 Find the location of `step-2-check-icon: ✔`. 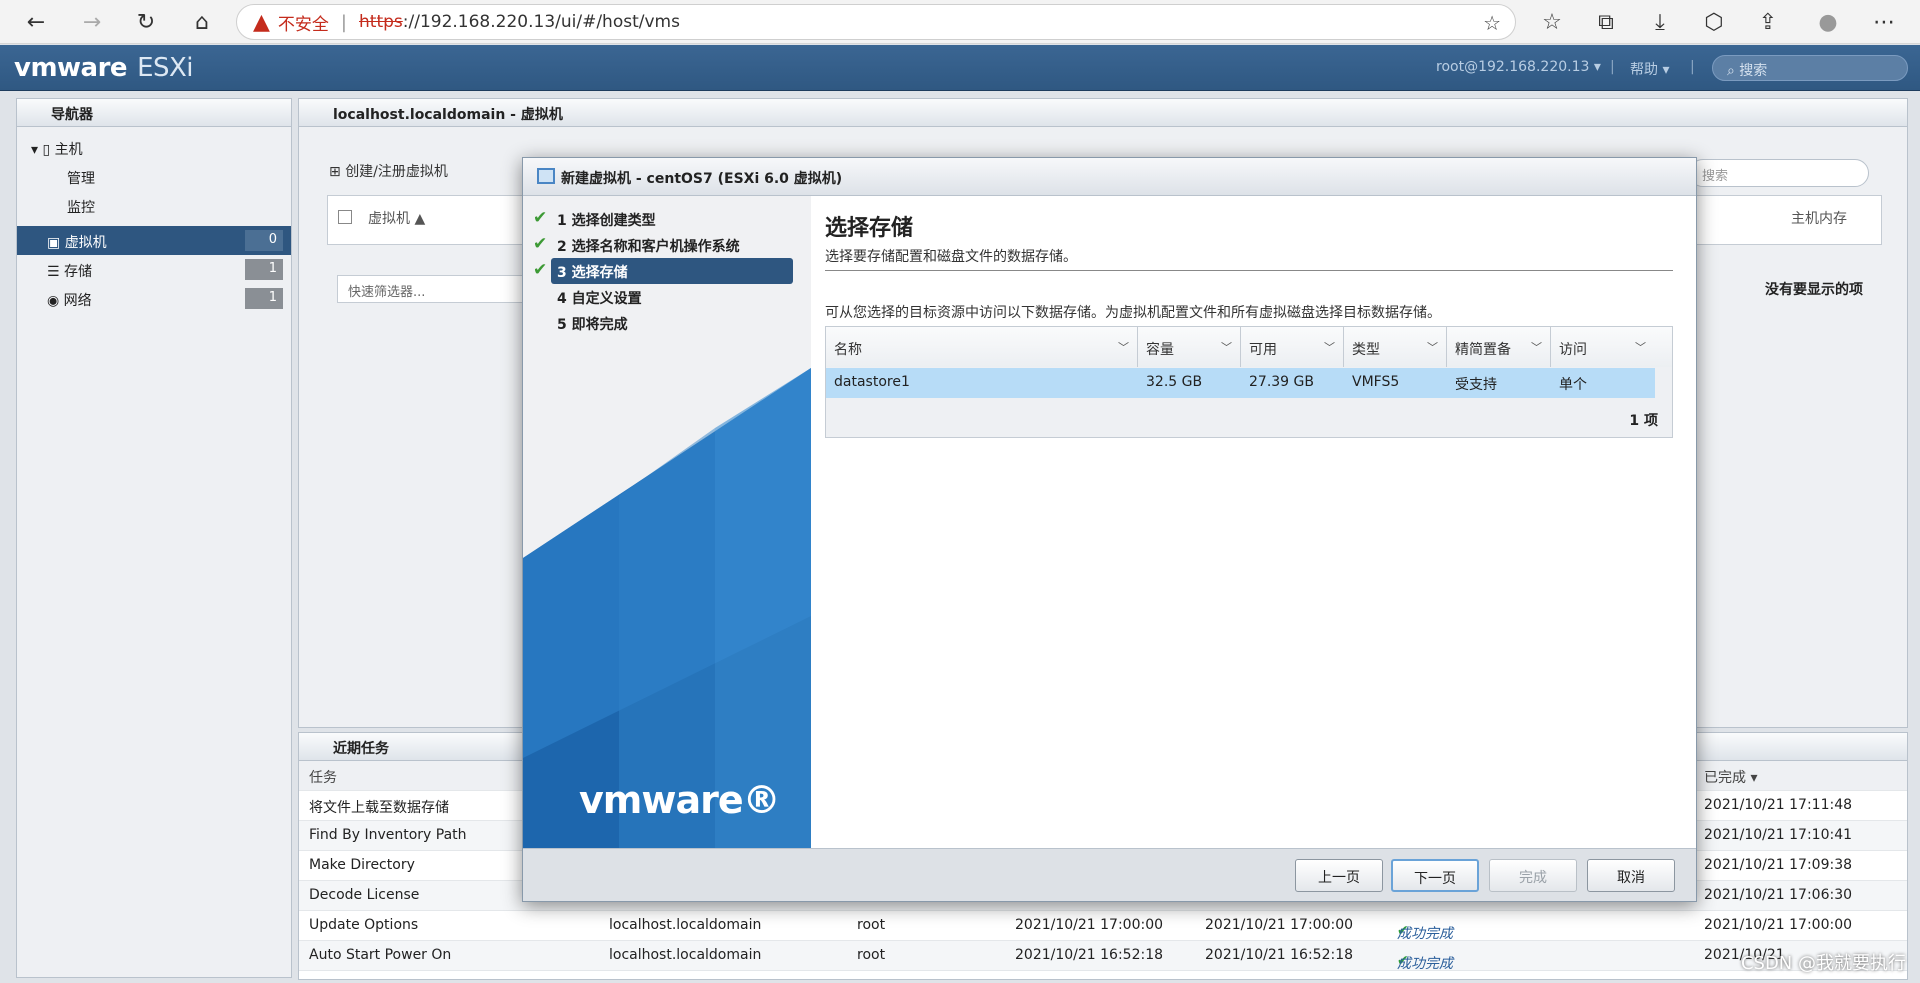

step-2-check-icon: ✔ is located at coordinates (540, 244).